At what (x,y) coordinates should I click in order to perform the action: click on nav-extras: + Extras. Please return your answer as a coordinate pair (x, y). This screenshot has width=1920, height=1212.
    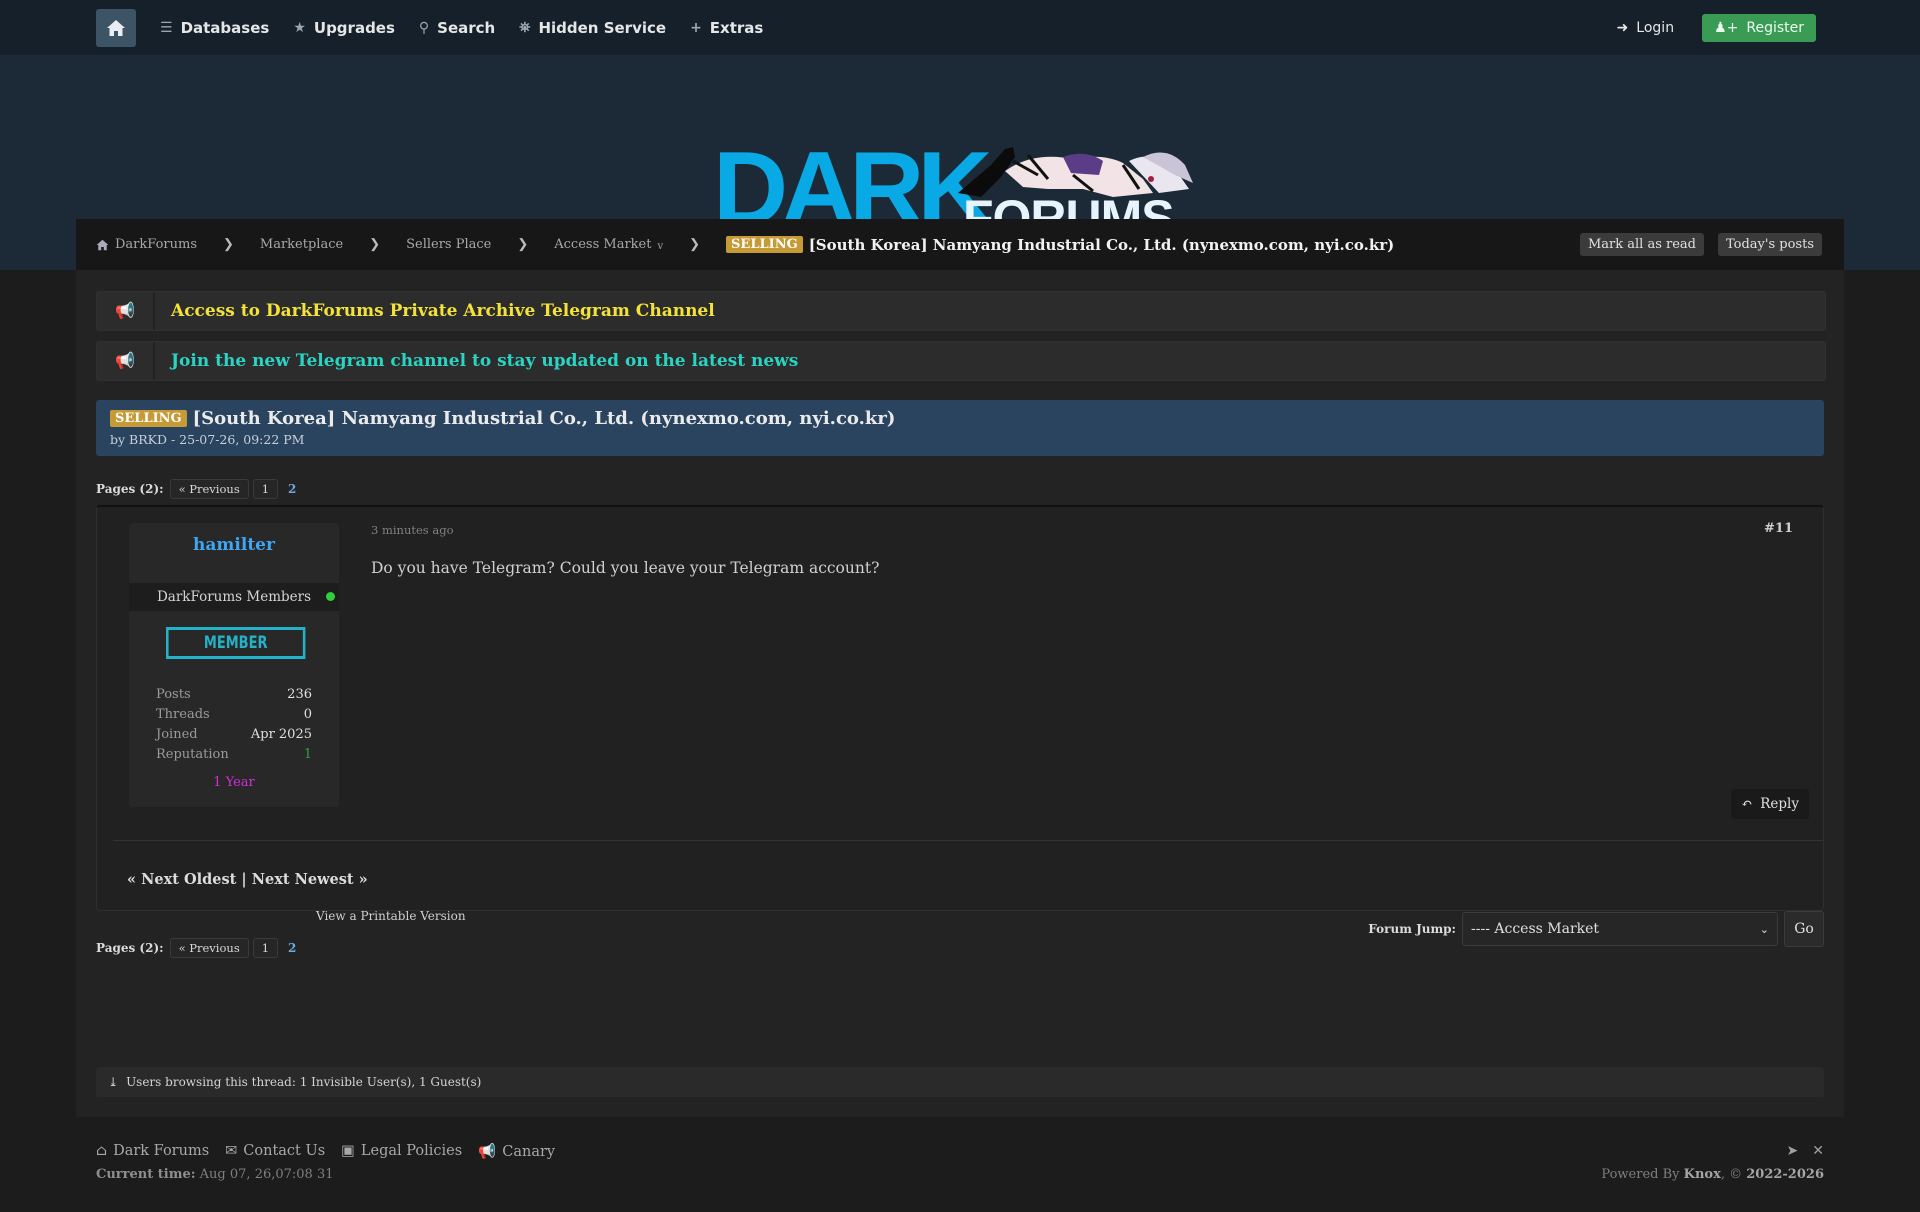
    Looking at the image, I should click on (726, 28).